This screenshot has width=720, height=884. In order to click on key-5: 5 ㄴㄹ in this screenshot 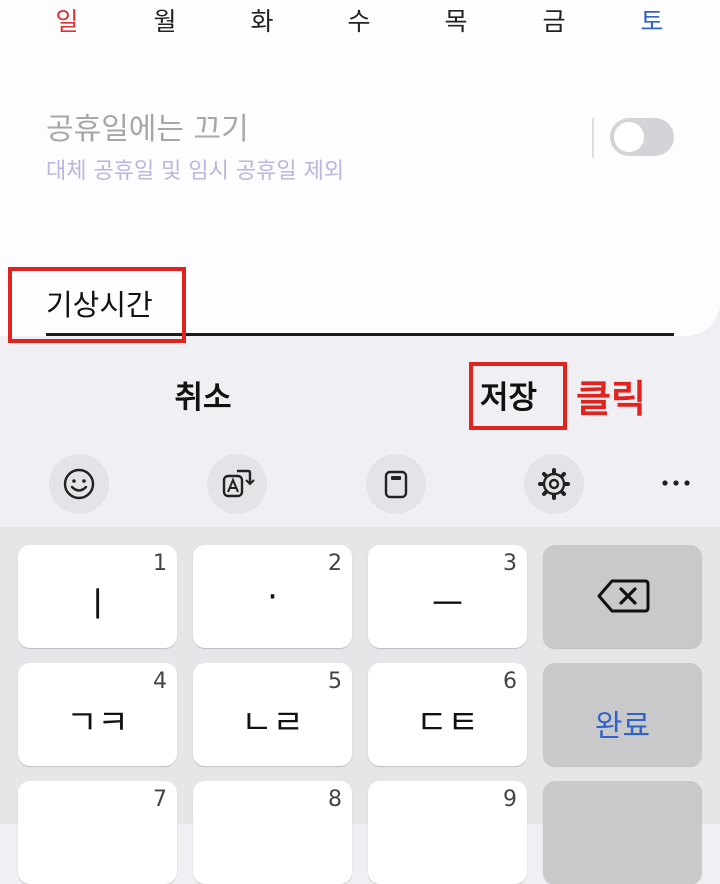, I will do `click(272, 714)`.